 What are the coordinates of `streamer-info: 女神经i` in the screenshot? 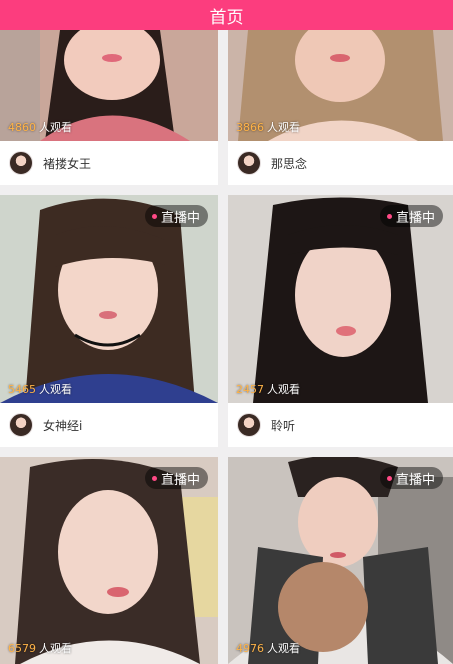 It's located at (109, 425).